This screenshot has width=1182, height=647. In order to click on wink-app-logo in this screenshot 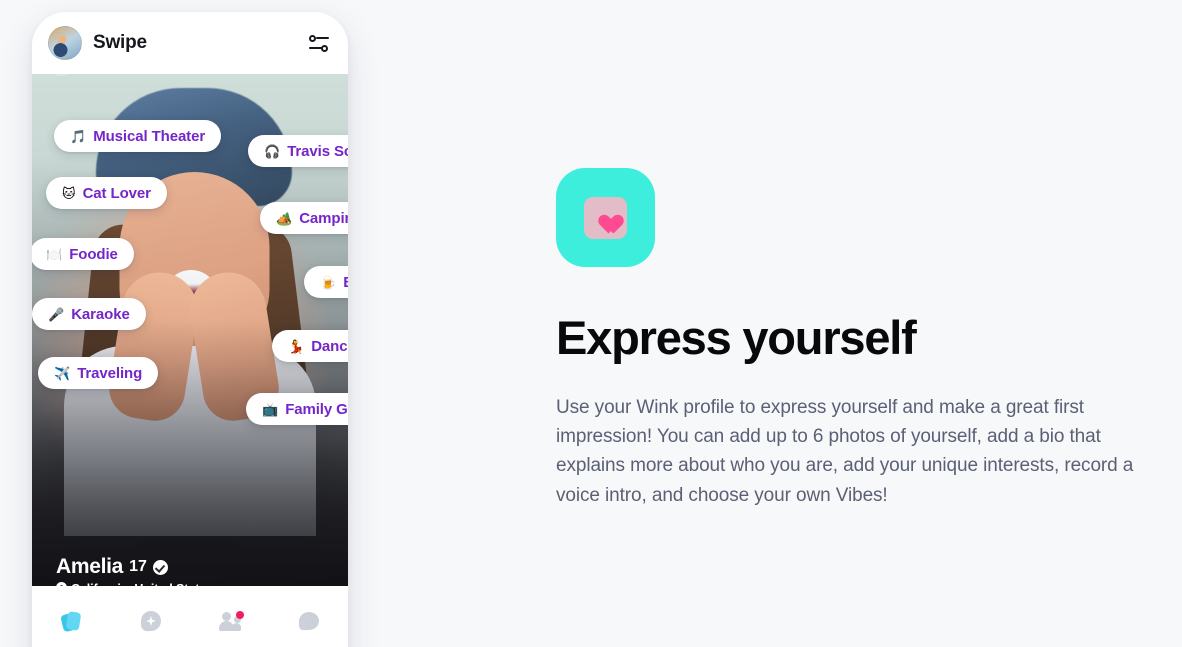, I will do `click(605, 217)`.